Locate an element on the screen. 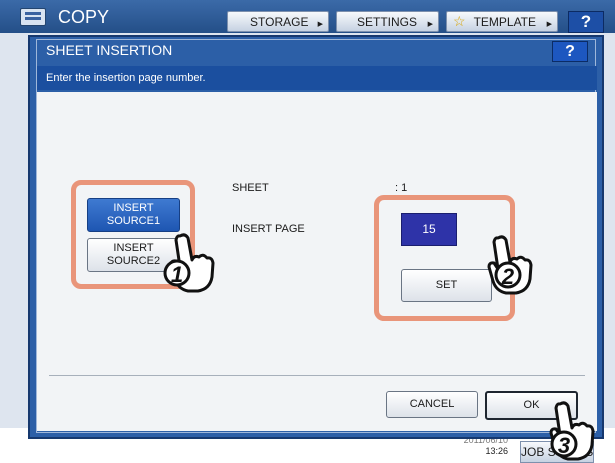  storage-button-label: STORAGE is located at coordinates (279, 21).